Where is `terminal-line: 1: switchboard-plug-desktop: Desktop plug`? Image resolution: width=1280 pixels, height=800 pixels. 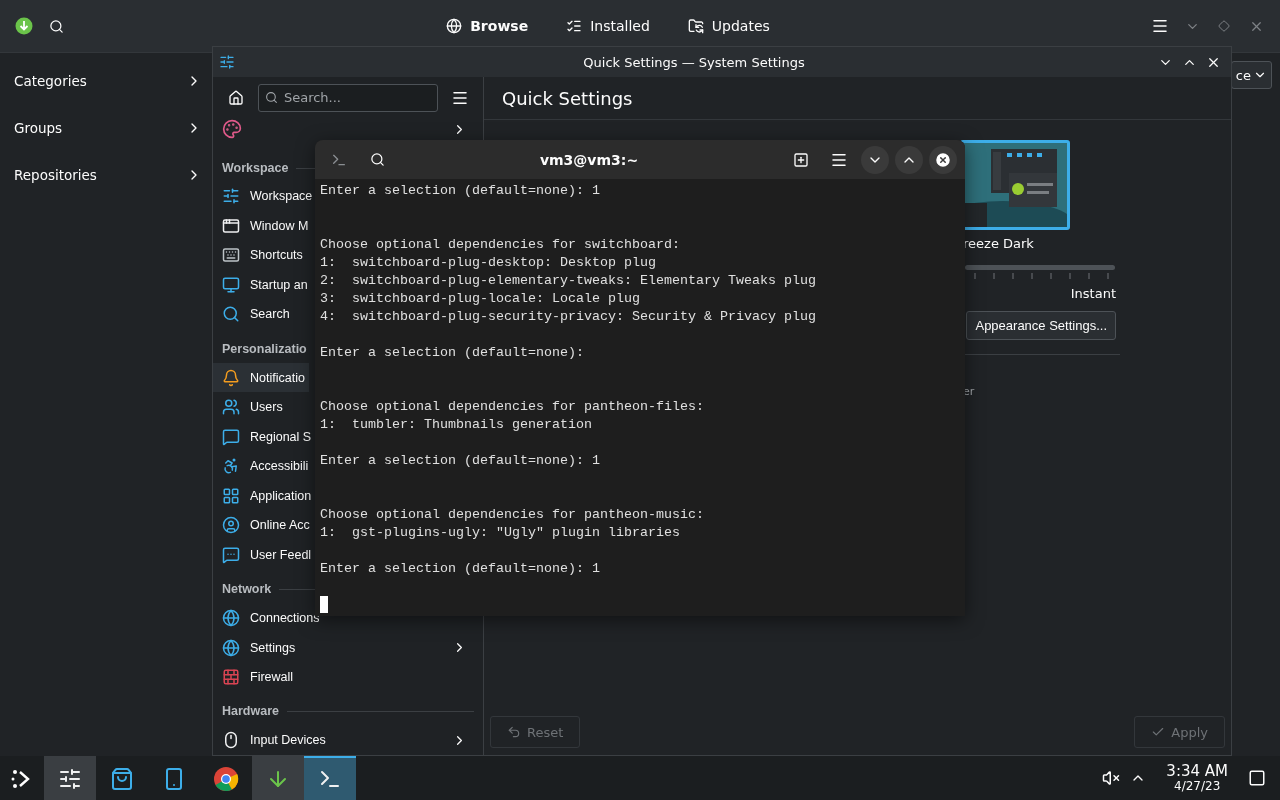
terminal-line: 1: switchboard-plug-desktop: Desktop plug is located at coordinates (488, 263).